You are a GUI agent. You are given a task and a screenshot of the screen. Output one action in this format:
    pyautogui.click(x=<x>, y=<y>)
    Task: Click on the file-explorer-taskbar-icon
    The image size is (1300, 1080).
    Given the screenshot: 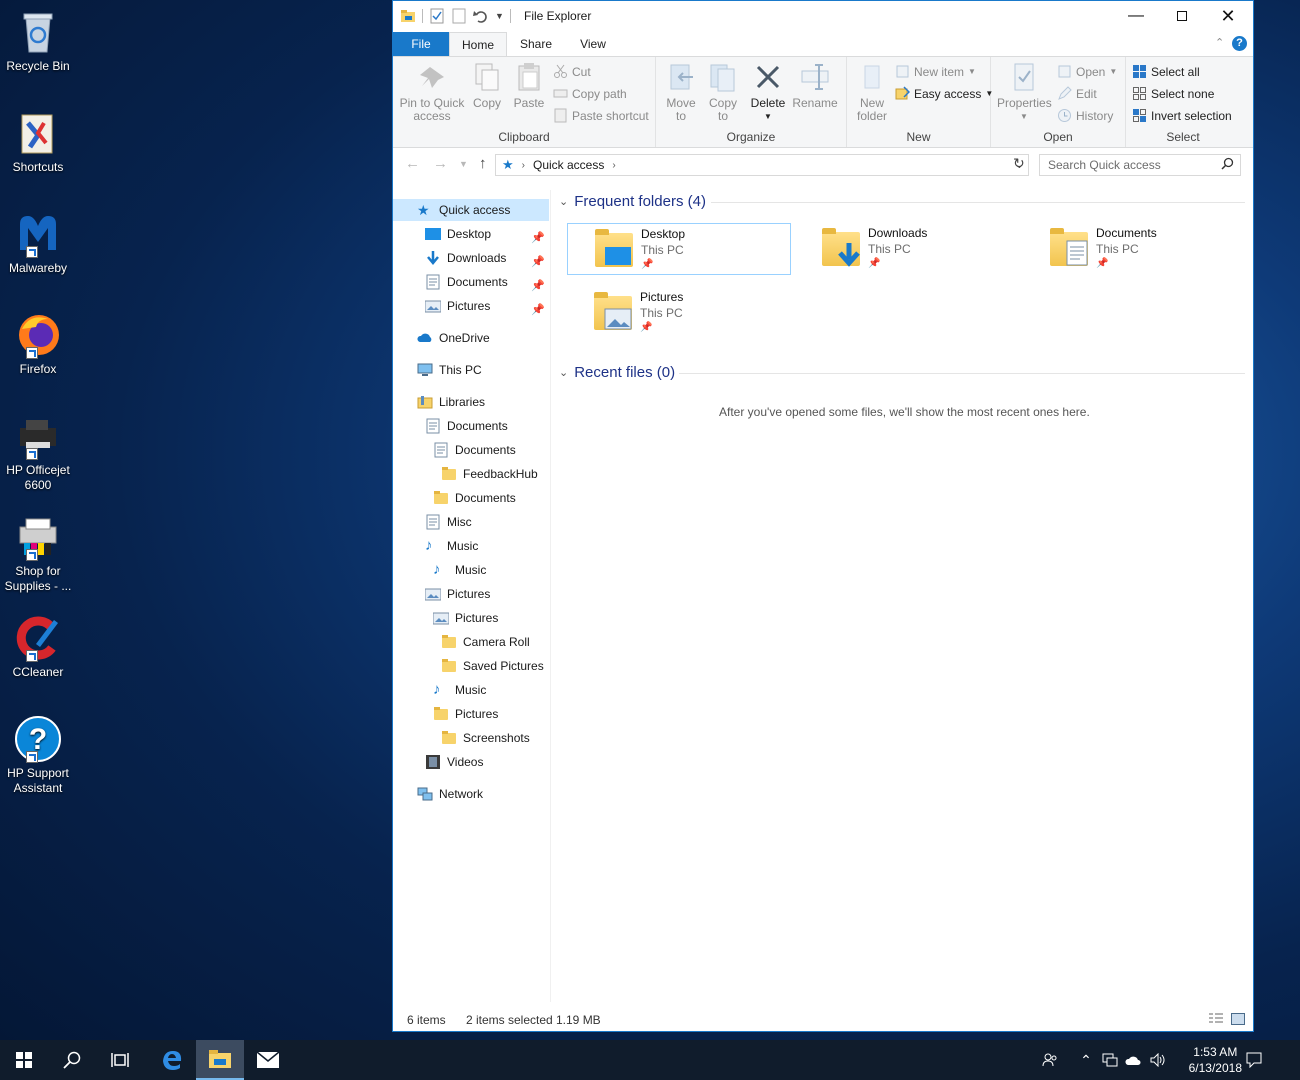 What is the action you would take?
    pyautogui.click(x=220, y=1060)
    